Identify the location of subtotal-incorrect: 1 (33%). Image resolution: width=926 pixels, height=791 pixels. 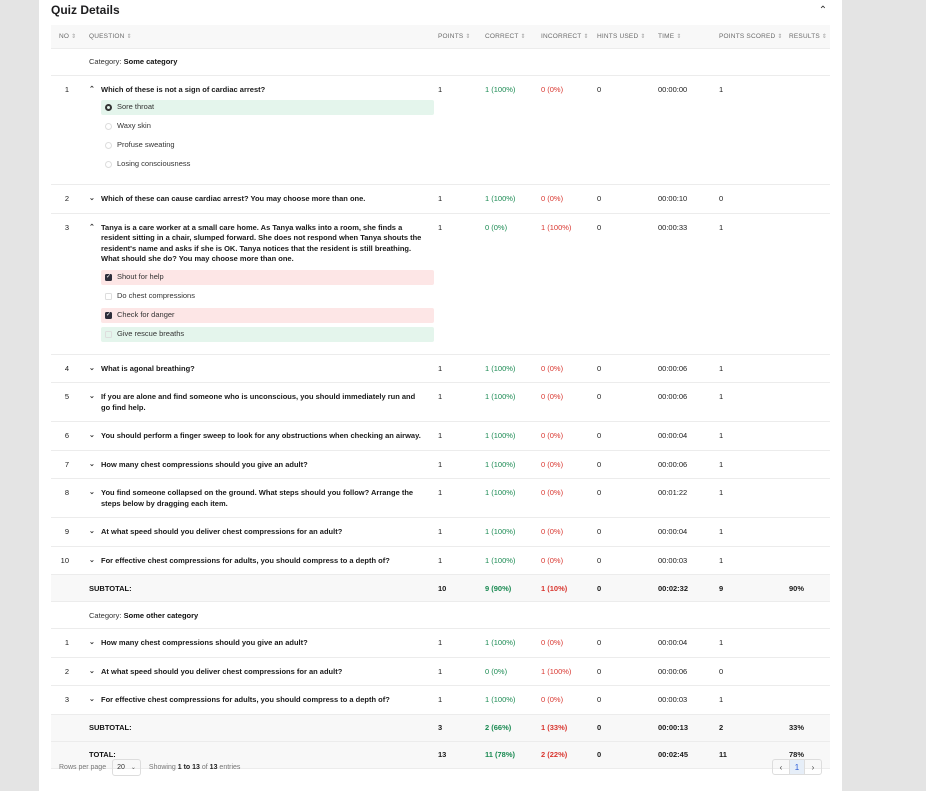
(569, 728).